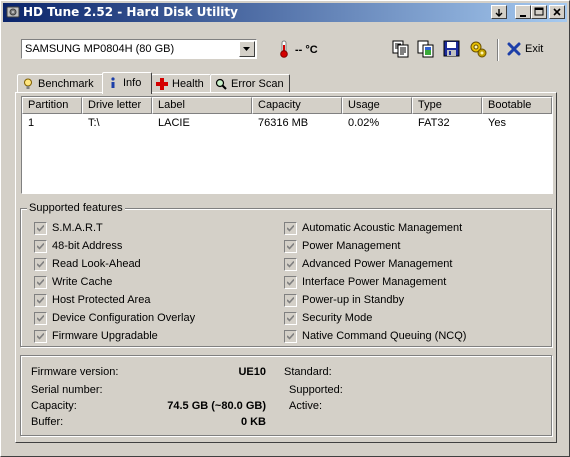 This screenshot has height=457, width=570. Describe the element at coordinates (452, 49) in the screenshot. I see `save-icon` at that location.